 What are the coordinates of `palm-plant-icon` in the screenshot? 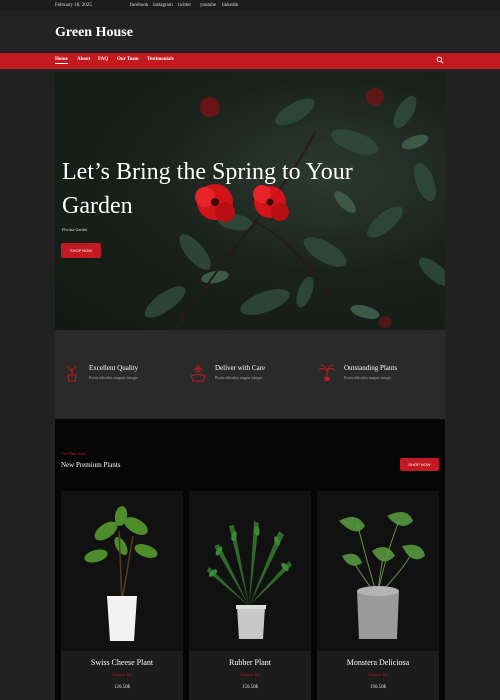 It's located at (327, 372).